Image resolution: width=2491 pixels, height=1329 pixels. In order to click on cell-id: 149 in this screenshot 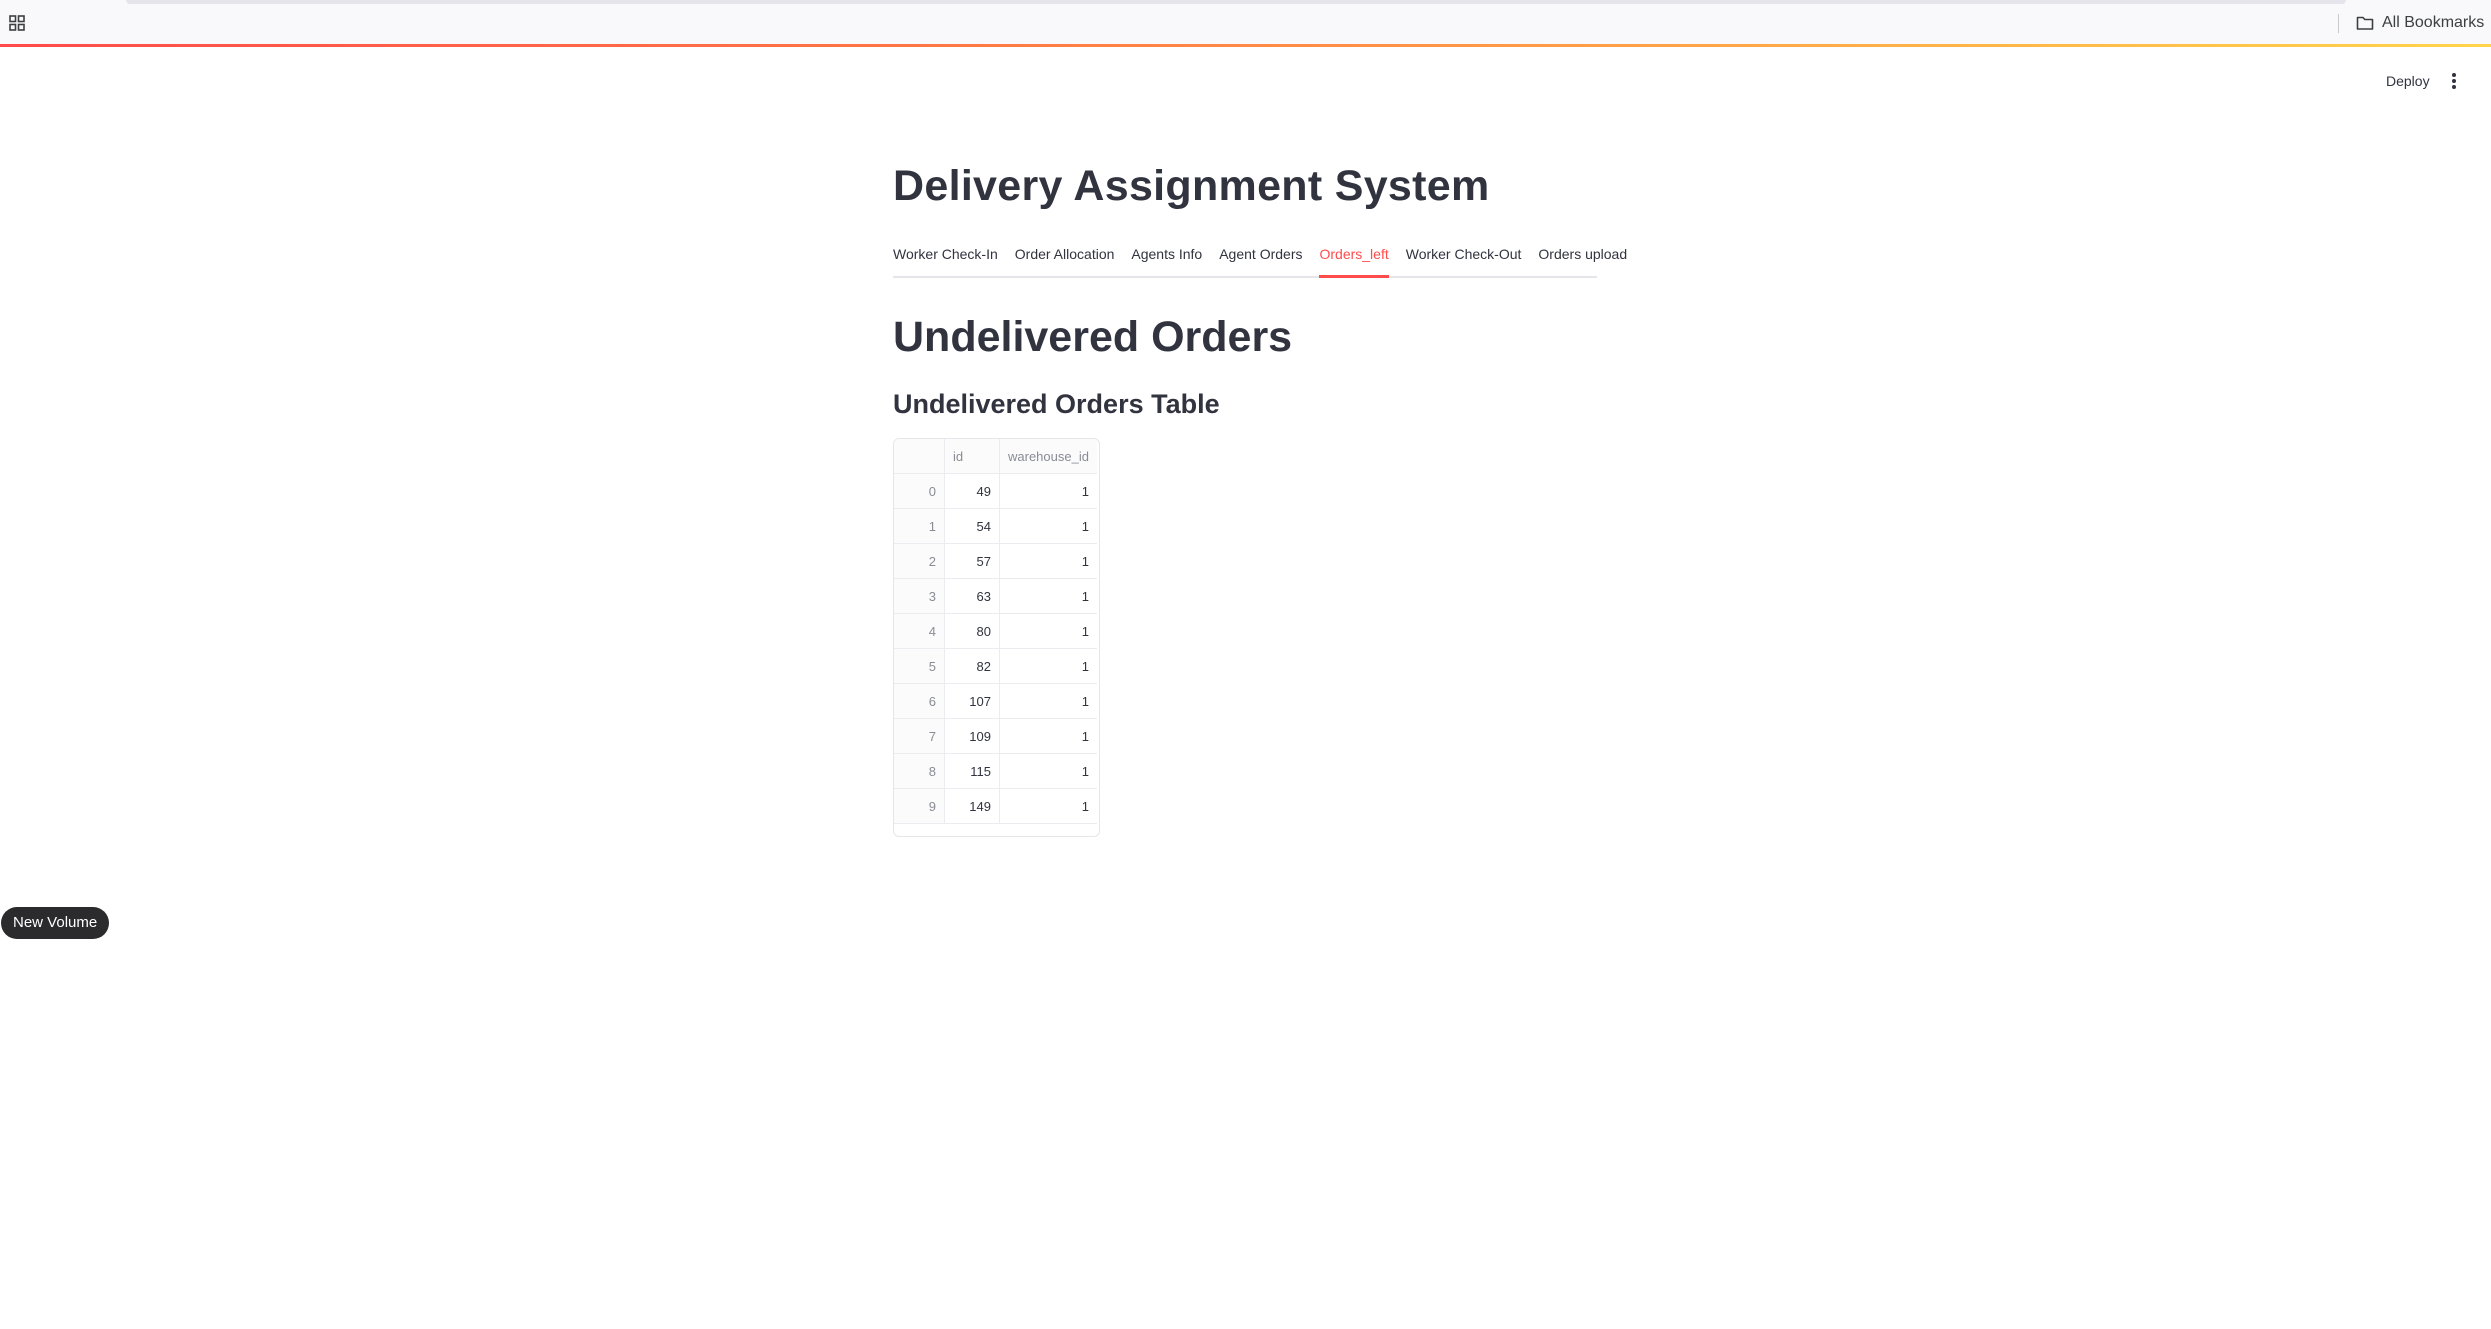, I will do `click(972, 806)`.